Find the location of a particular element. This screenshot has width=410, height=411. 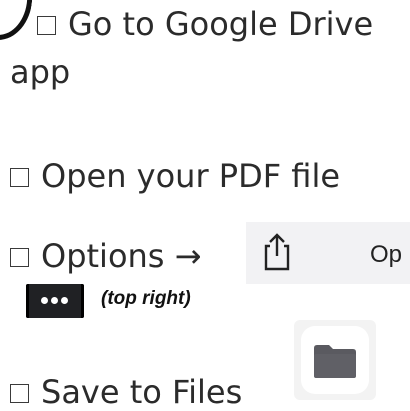

step-text: Options → is located at coordinates (121, 256).